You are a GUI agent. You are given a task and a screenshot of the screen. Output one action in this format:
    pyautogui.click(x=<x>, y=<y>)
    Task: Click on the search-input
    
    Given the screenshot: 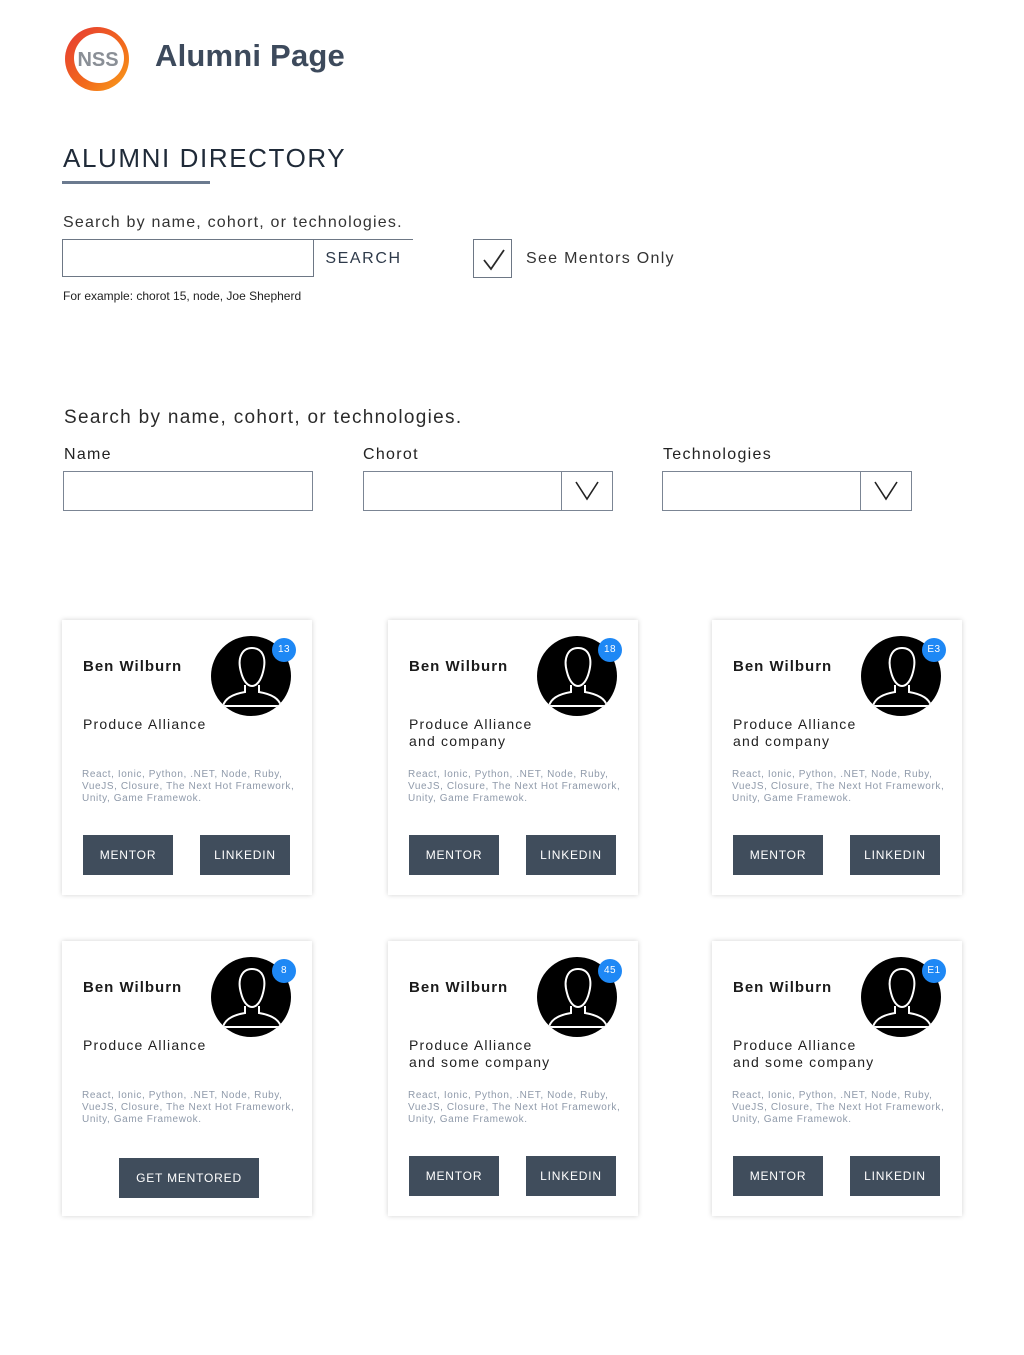 What is the action you would take?
    pyautogui.click(x=187, y=258)
    